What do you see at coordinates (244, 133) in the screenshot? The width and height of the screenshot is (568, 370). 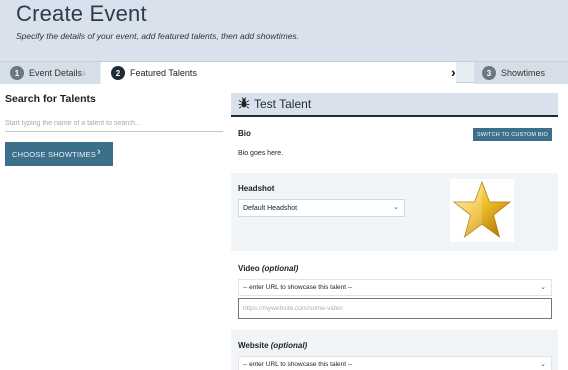 I see `bio-label: Bio` at bounding box center [244, 133].